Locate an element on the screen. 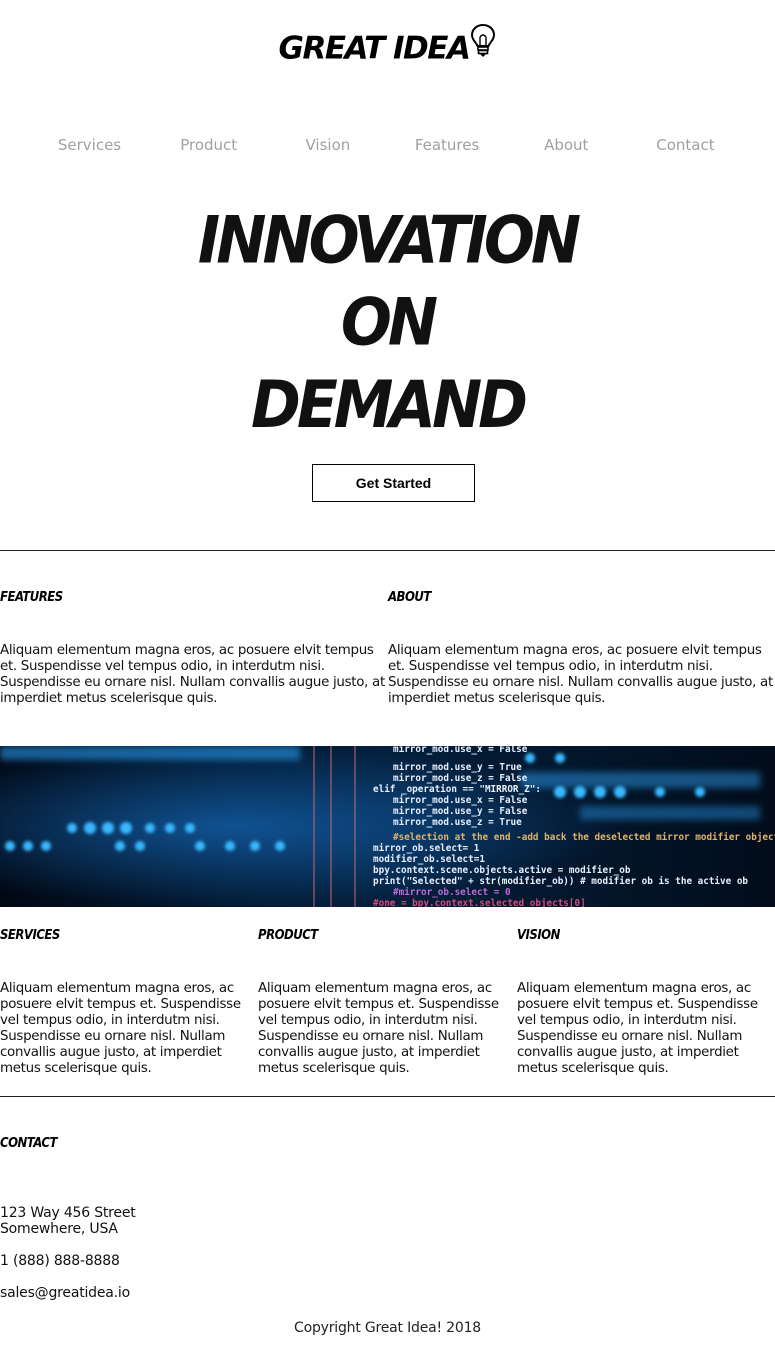  code-line: mirror_mod.use_y = True is located at coordinates (457, 767).